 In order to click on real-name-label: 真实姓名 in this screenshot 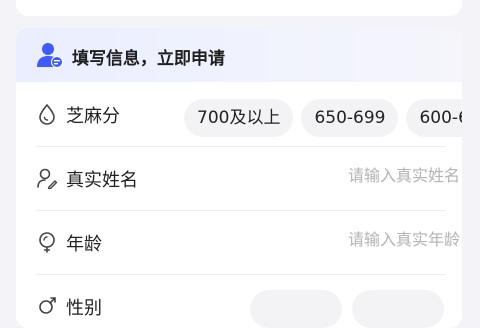, I will do `click(102, 180)`.